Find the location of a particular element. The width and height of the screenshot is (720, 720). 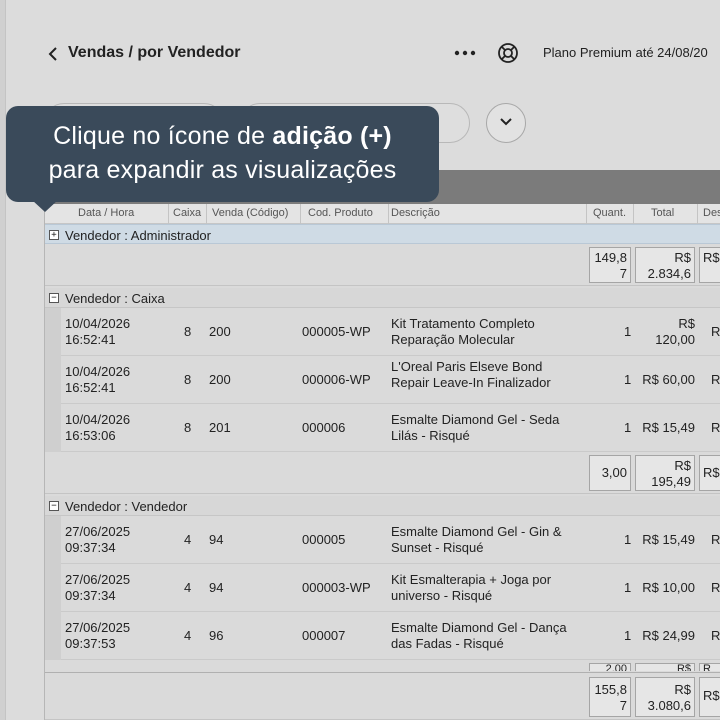

summary-total: R$ 195,49 is located at coordinates (665, 473).